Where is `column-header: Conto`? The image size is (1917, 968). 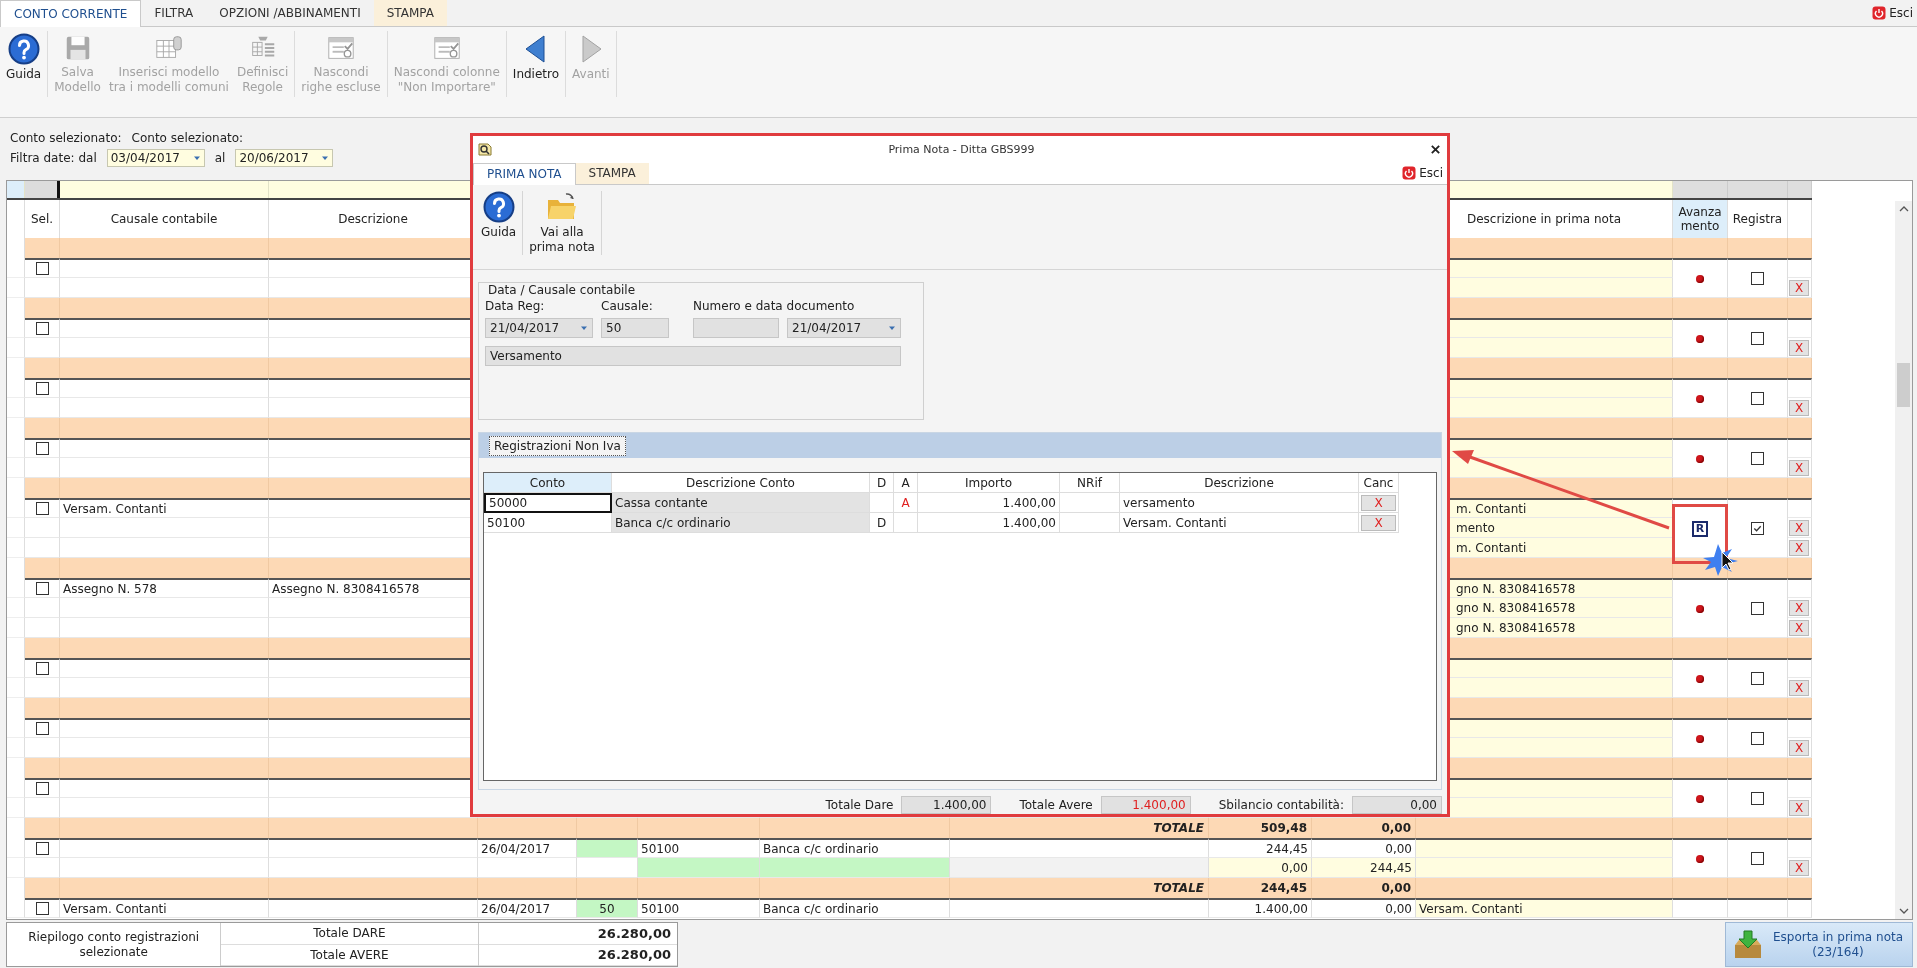 column-header: Conto is located at coordinates (548, 483).